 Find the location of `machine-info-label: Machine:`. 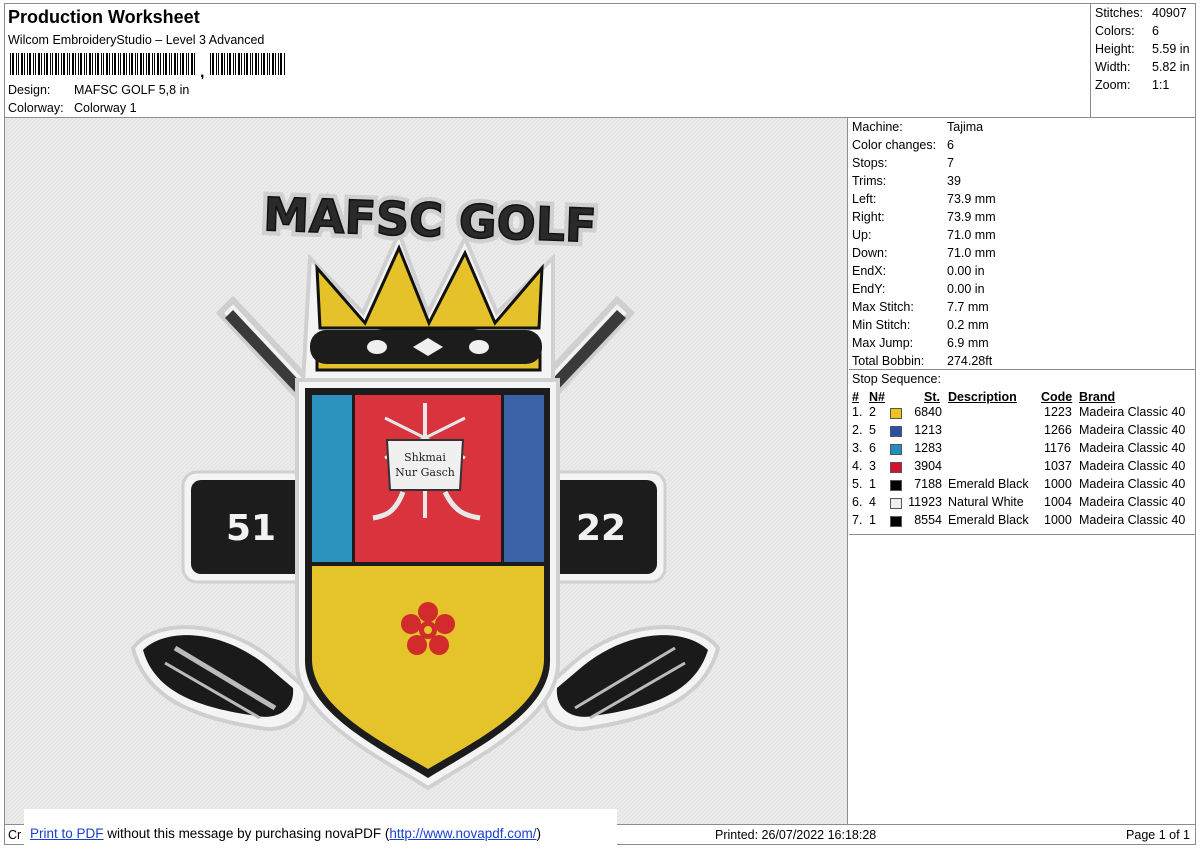

machine-info-label: Machine: is located at coordinates (877, 127).